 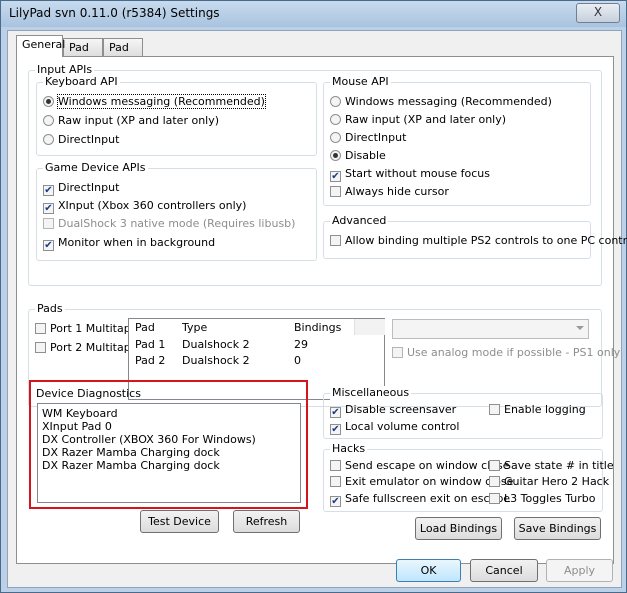 I want to click on checkbox-label: Monitor when in background, so click(x=137, y=242).